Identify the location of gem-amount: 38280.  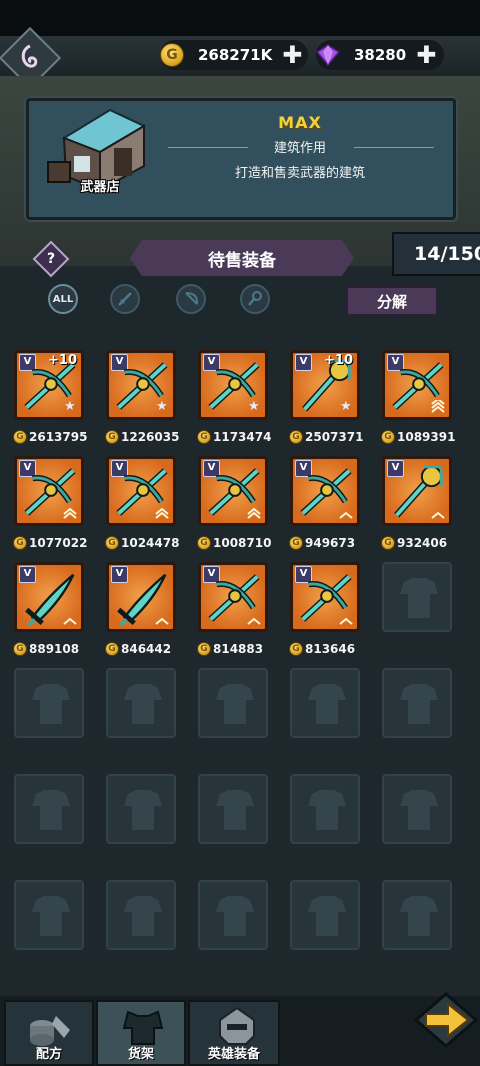
(380, 55).